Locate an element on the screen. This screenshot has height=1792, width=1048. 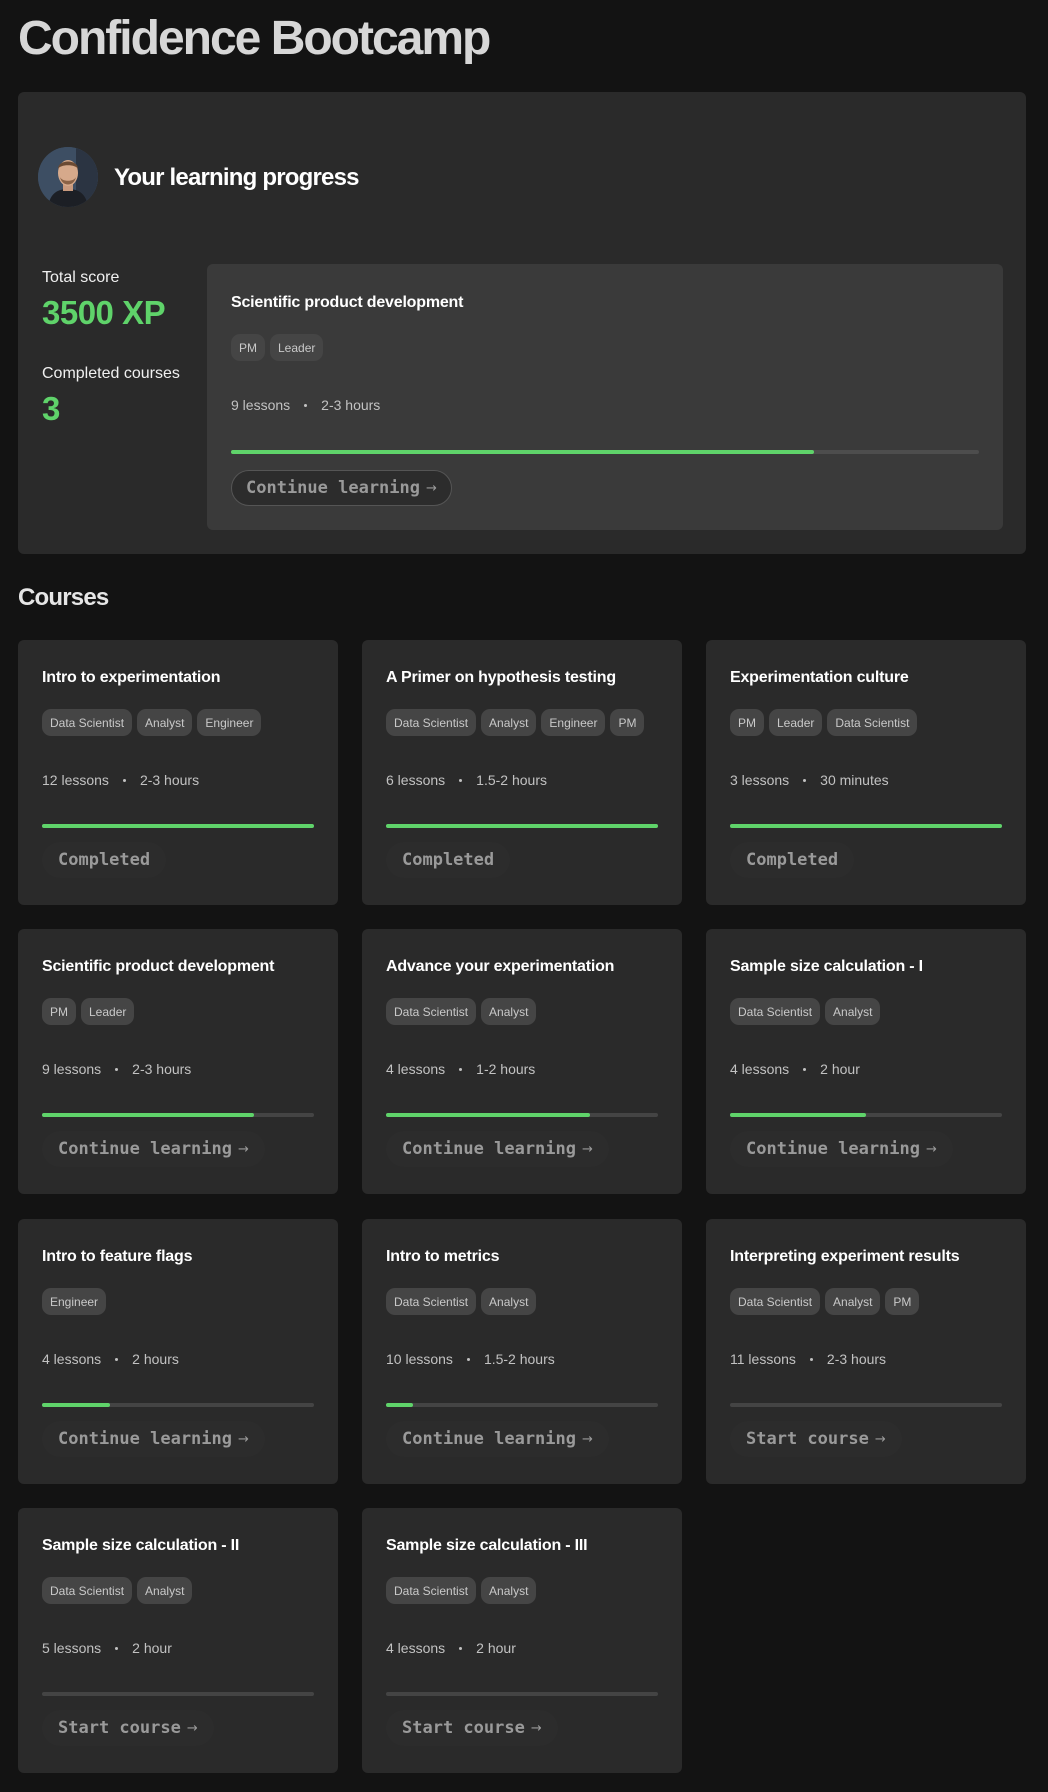
course-tags: Data Scientist Analyst Engineer PM is located at coordinates (515, 722).